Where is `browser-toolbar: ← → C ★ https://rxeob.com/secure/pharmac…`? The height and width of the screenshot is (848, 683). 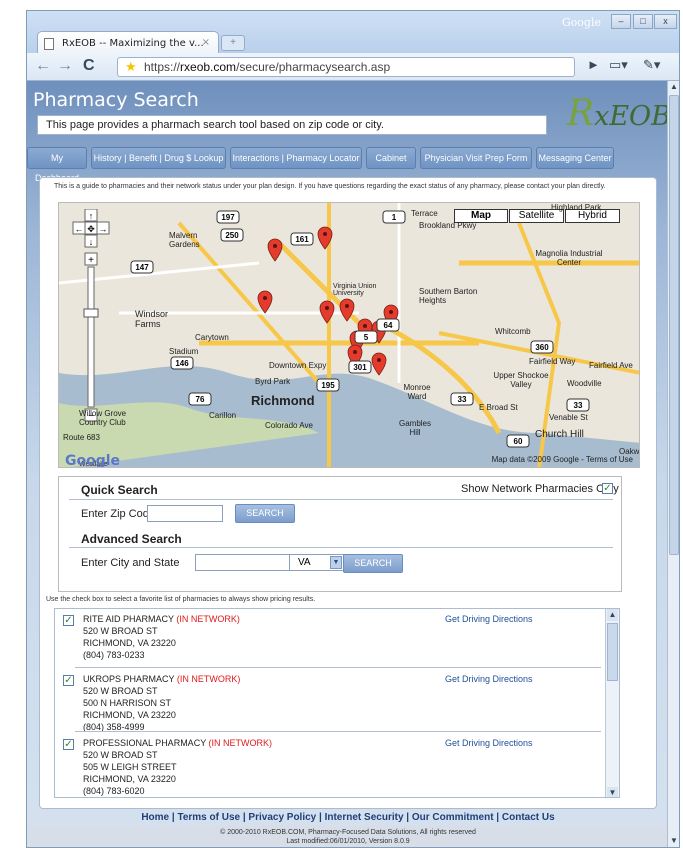 browser-toolbar: ← → C ★ https://rxeob.com/secure/pharmac… is located at coordinates (353, 67).